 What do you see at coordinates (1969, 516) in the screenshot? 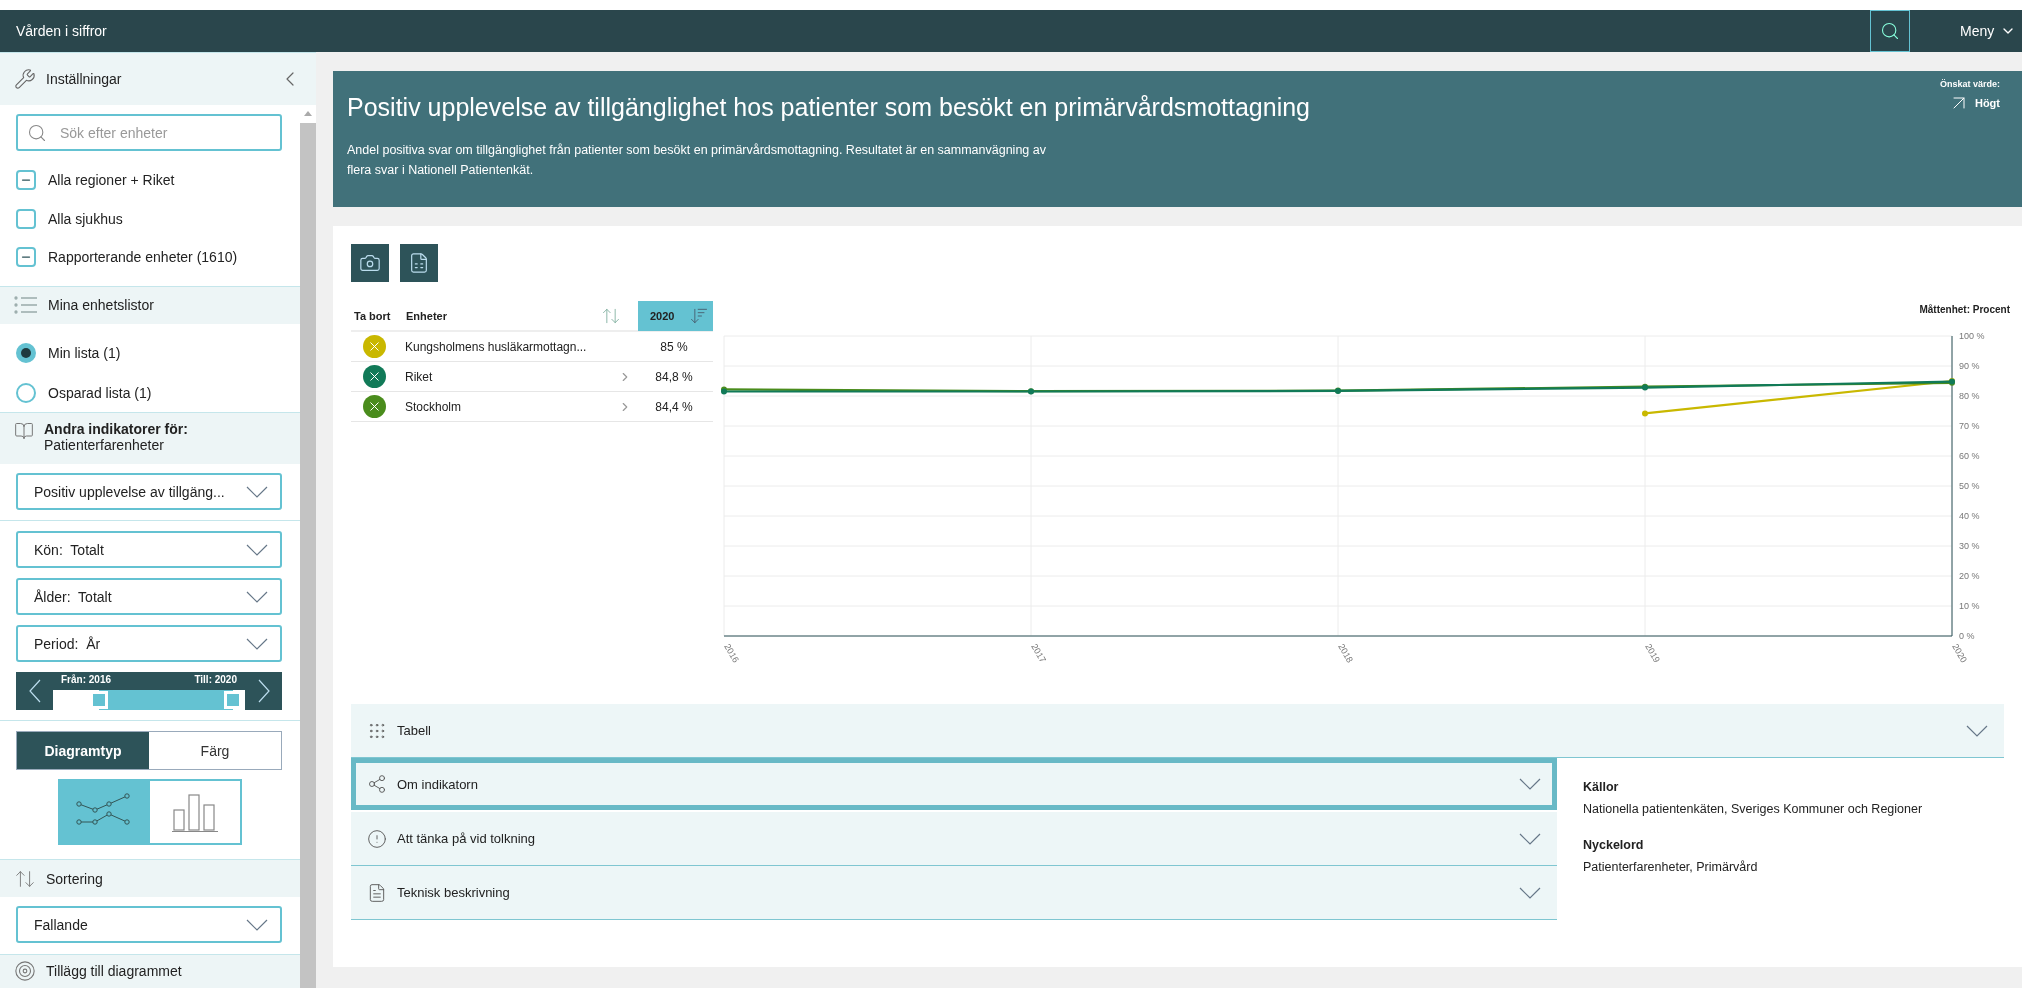
I see `y-tick-label: 40 %` at bounding box center [1969, 516].